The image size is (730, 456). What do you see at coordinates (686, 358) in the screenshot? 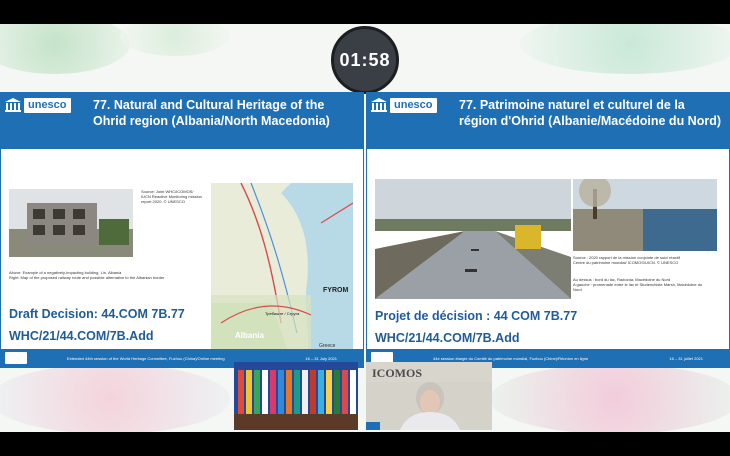
I see `footer-date: 16 – 31 juillet 2021` at bounding box center [686, 358].